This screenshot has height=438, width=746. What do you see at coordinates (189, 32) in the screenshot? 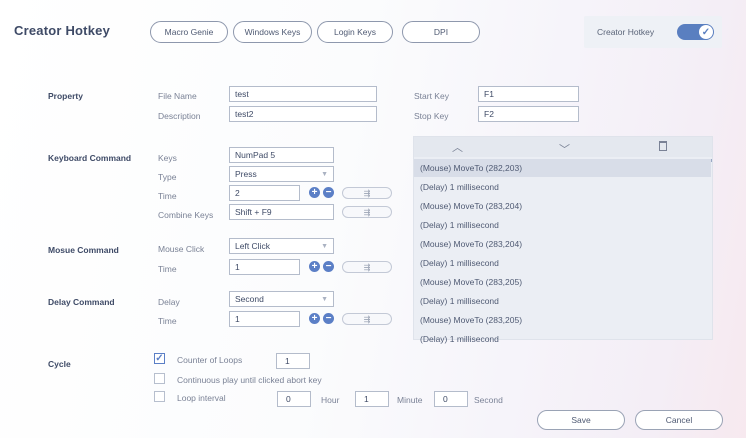
I see `tab-macro-genie: Macro Genie` at bounding box center [189, 32].